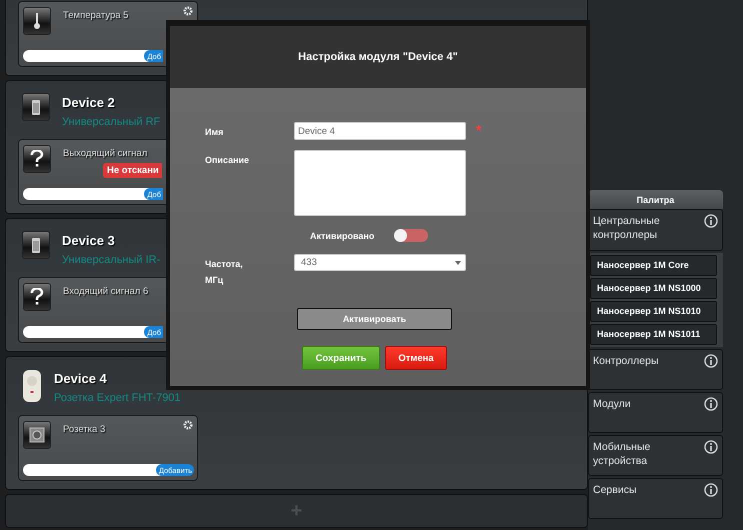 The image size is (743, 530). I want to click on palette-group: Сервисы, so click(655, 498).